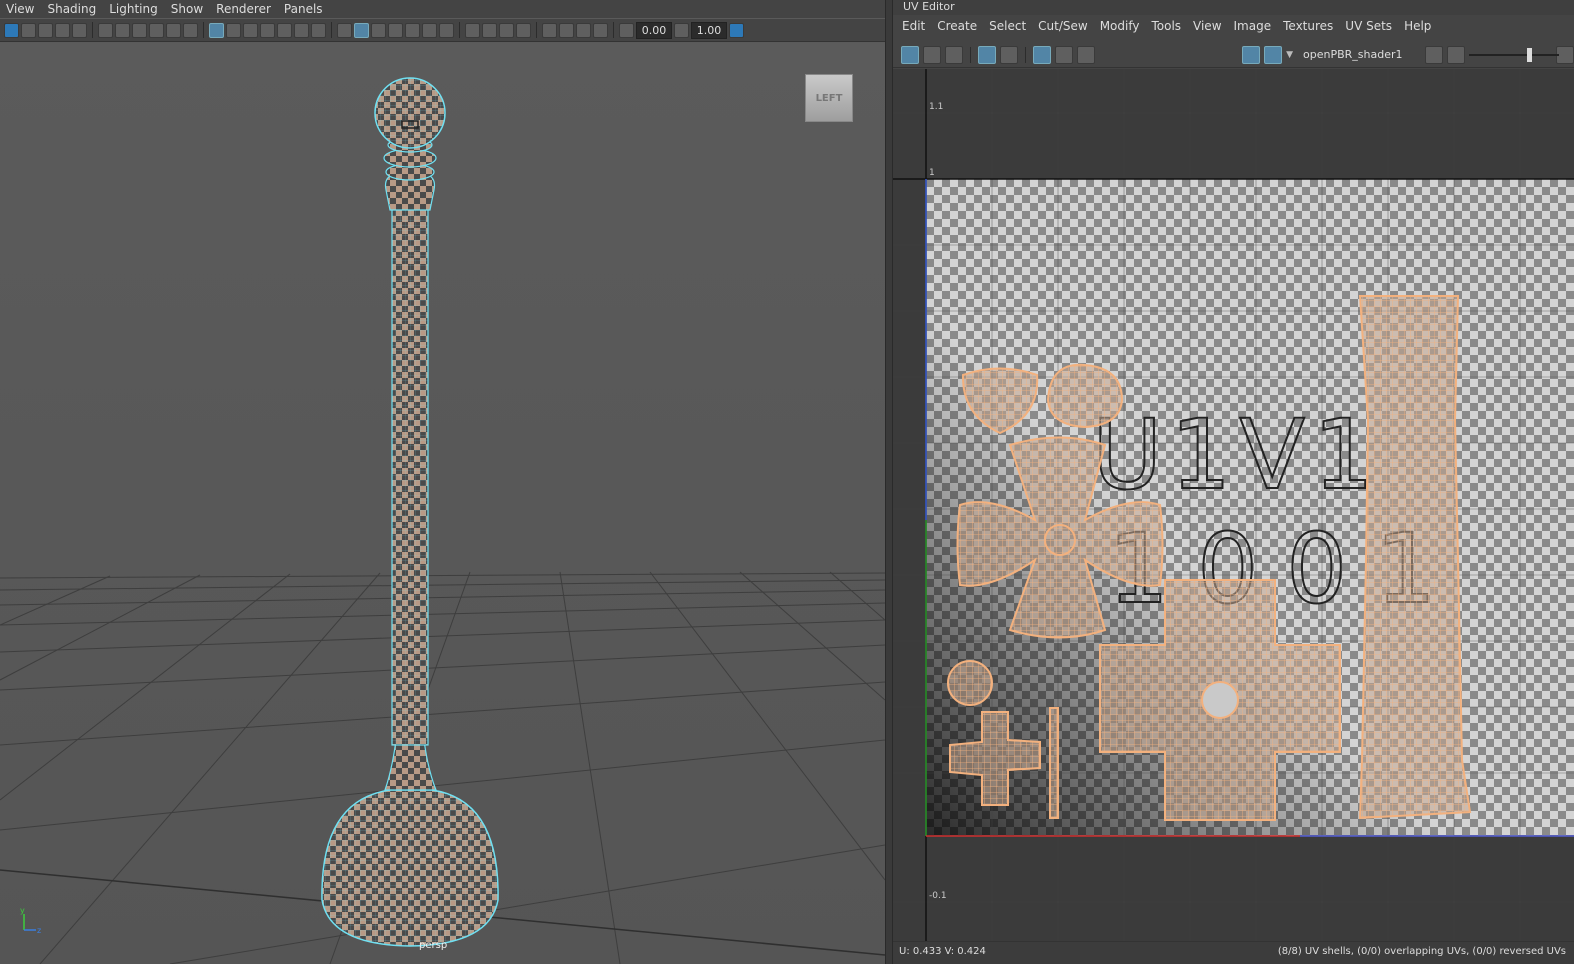 The width and height of the screenshot is (1574, 964). Describe the element at coordinates (318, 30) in the screenshot. I see `text-icon` at that location.